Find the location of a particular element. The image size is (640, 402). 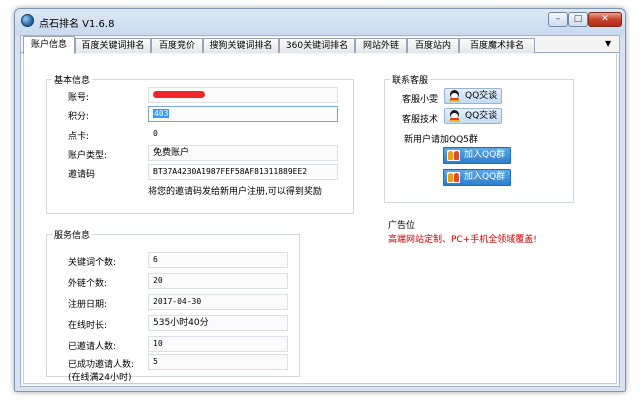

tab-baidu-onsite: 百度站内 is located at coordinates (433, 45).